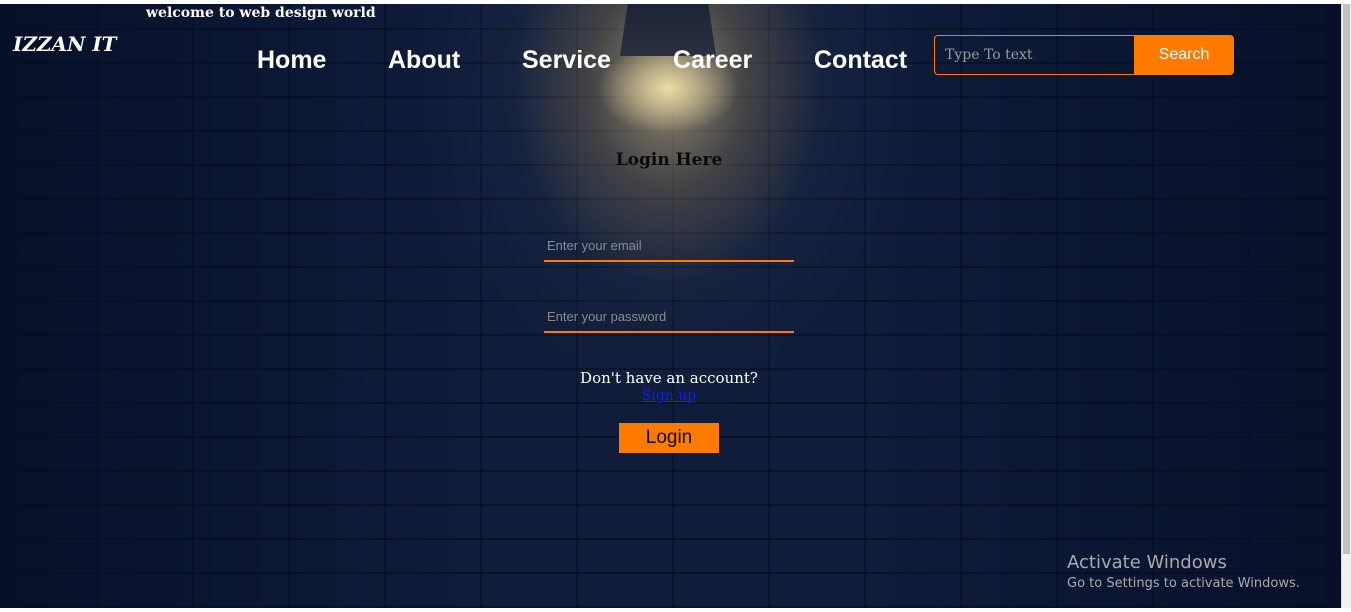 The height and width of the screenshot is (612, 1351). I want to click on nav-item-contact: Contact, so click(860, 60).